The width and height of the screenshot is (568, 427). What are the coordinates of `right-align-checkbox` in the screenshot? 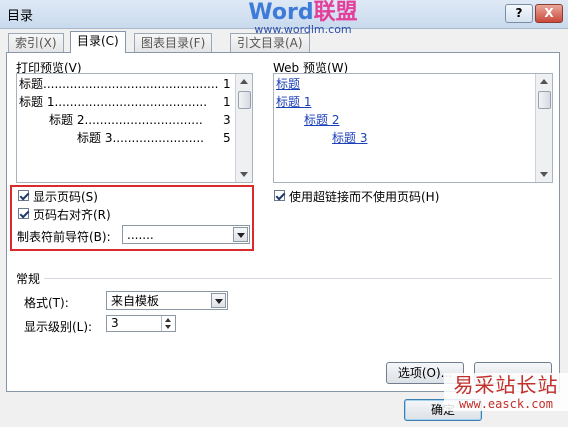 It's located at (23, 213).